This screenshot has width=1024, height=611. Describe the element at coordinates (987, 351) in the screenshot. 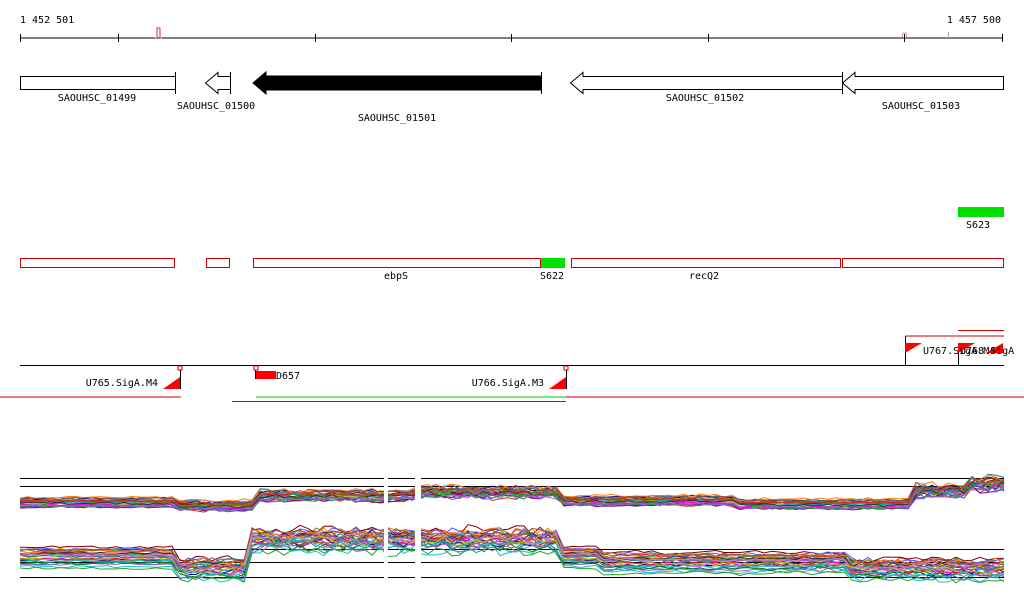

I see `promoter-u768-label: U768.SigA` at that location.